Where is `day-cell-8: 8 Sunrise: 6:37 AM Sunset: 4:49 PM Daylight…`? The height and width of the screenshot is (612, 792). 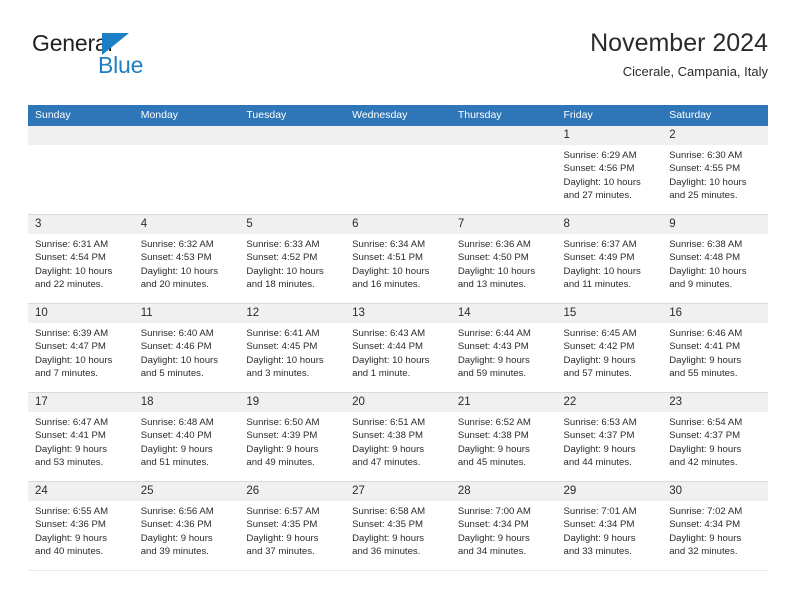 day-cell-8: 8 Sunrise: 6:37 AM Sunset: 4:49 PM Daylight… is located at coordinates (609, 259).